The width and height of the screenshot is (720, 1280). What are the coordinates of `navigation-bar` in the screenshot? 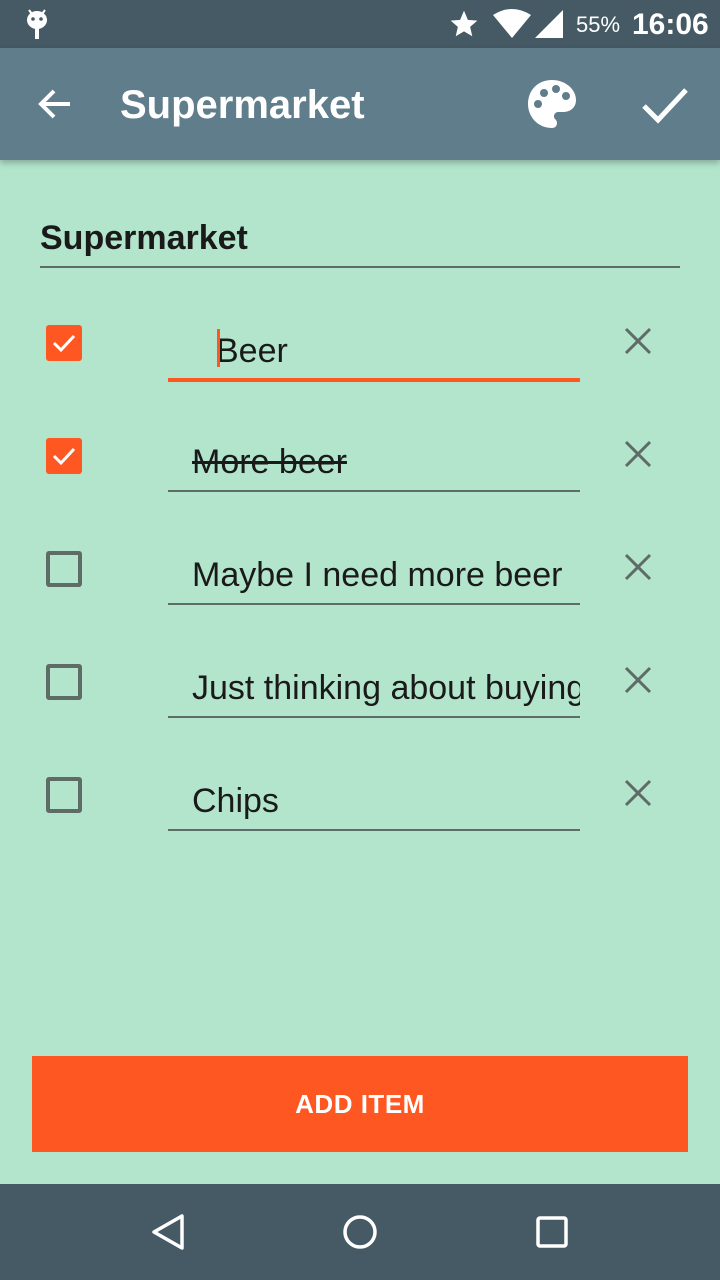 It's located at (360, 1232).